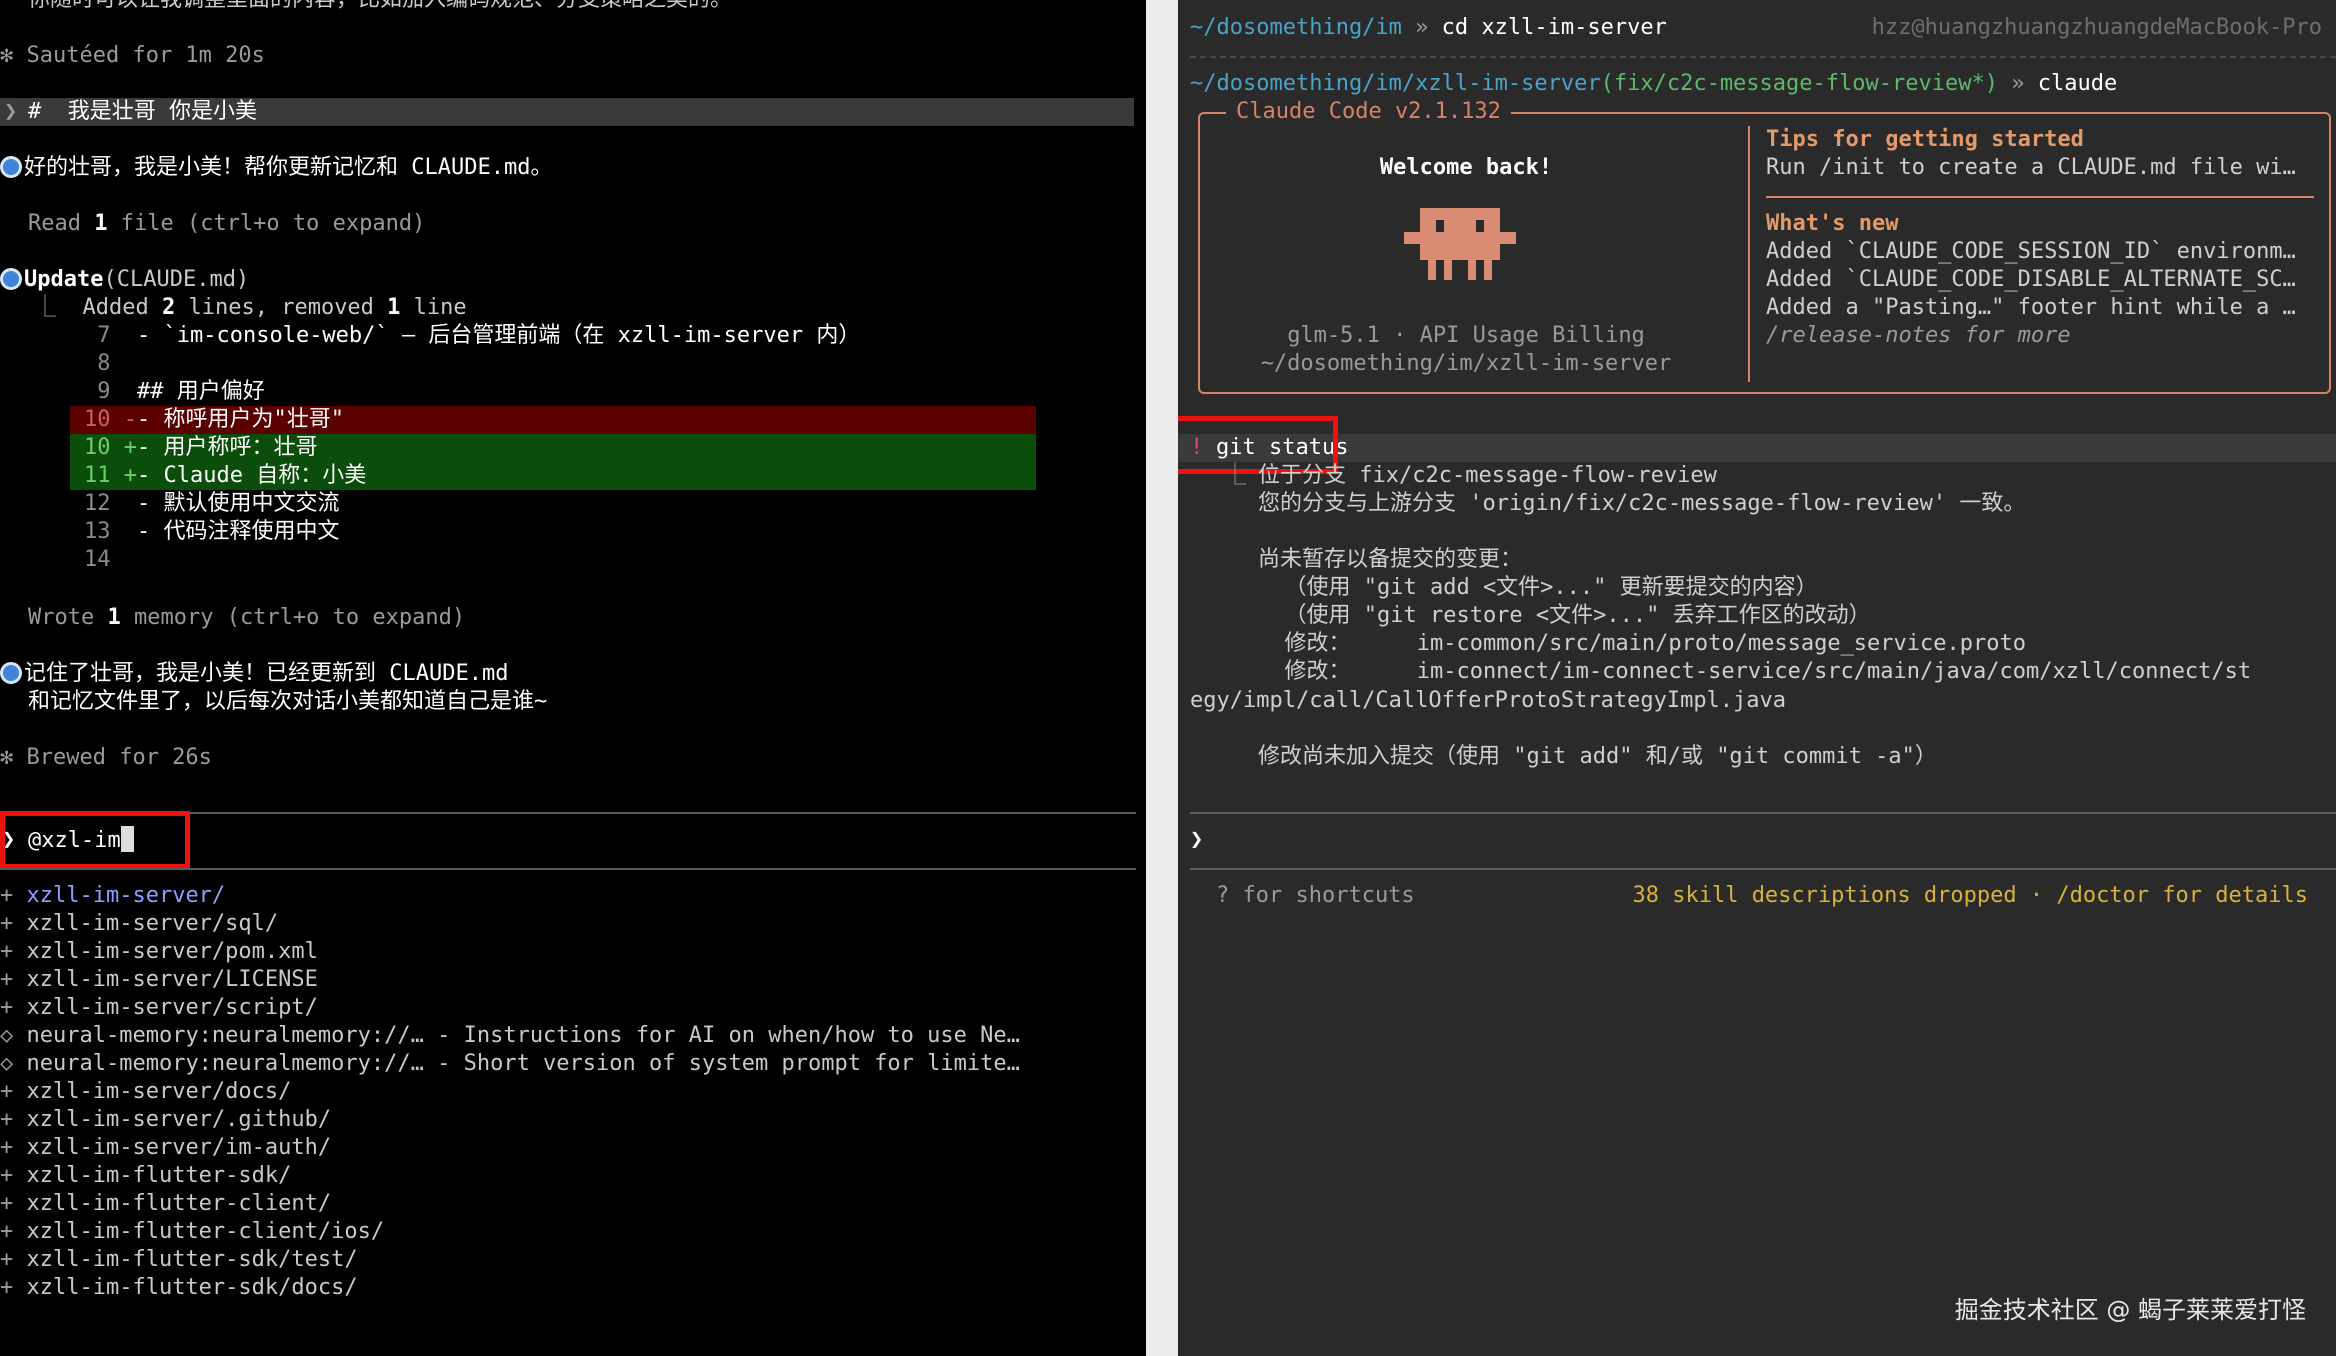 This screenshot has width=2336, height=1356. I want to click on git-output-line: （使用 "git restore <文件>..." 丢弃工作区的改动）, so click(1564, 615).